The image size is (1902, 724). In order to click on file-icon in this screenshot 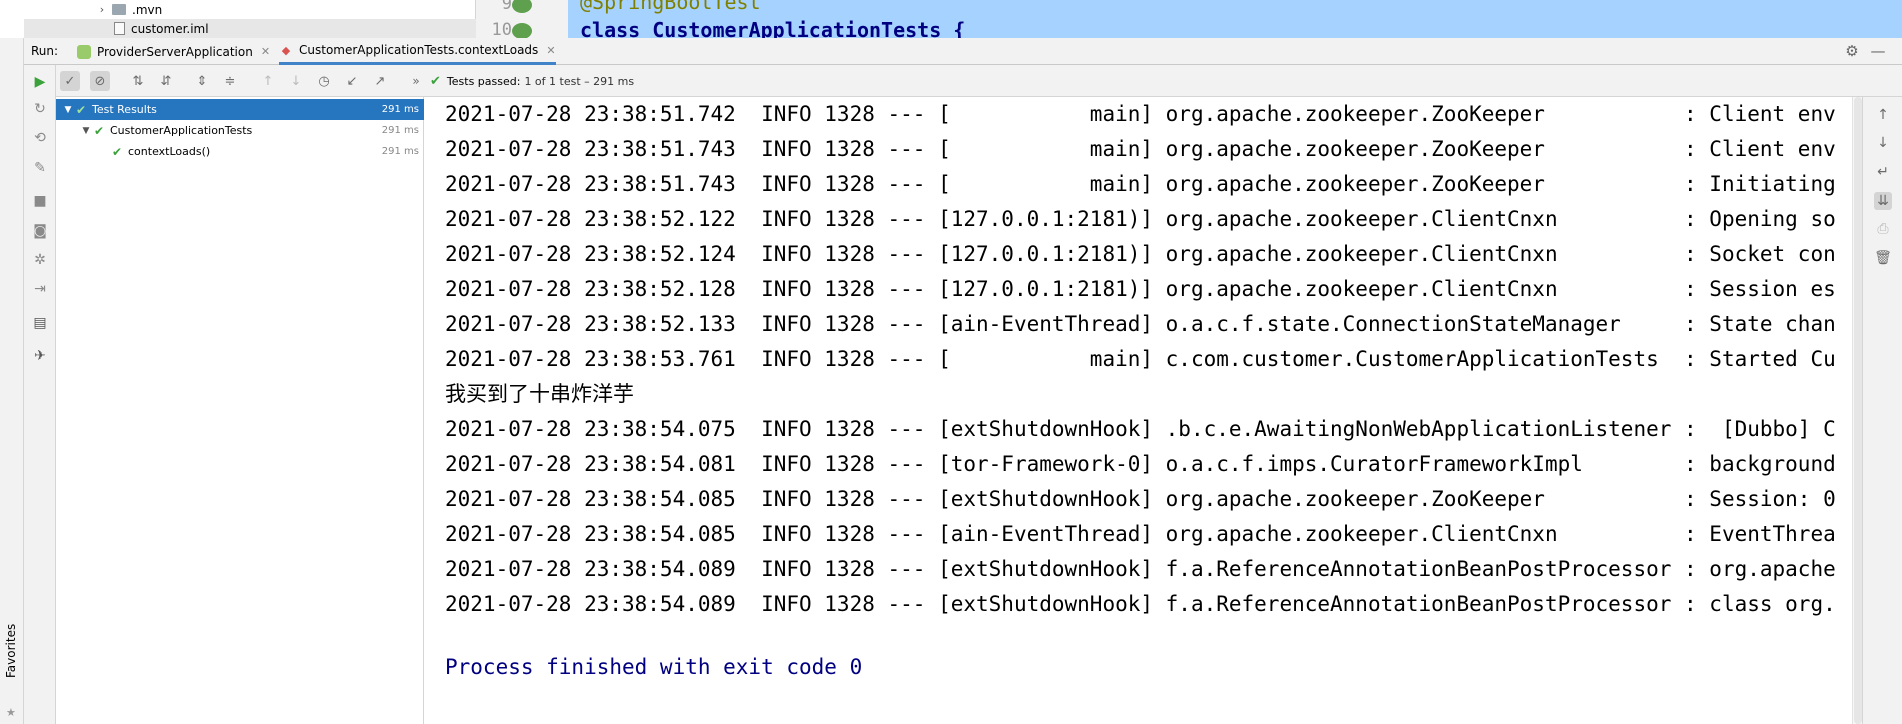, I will do `click(119, 28)`.